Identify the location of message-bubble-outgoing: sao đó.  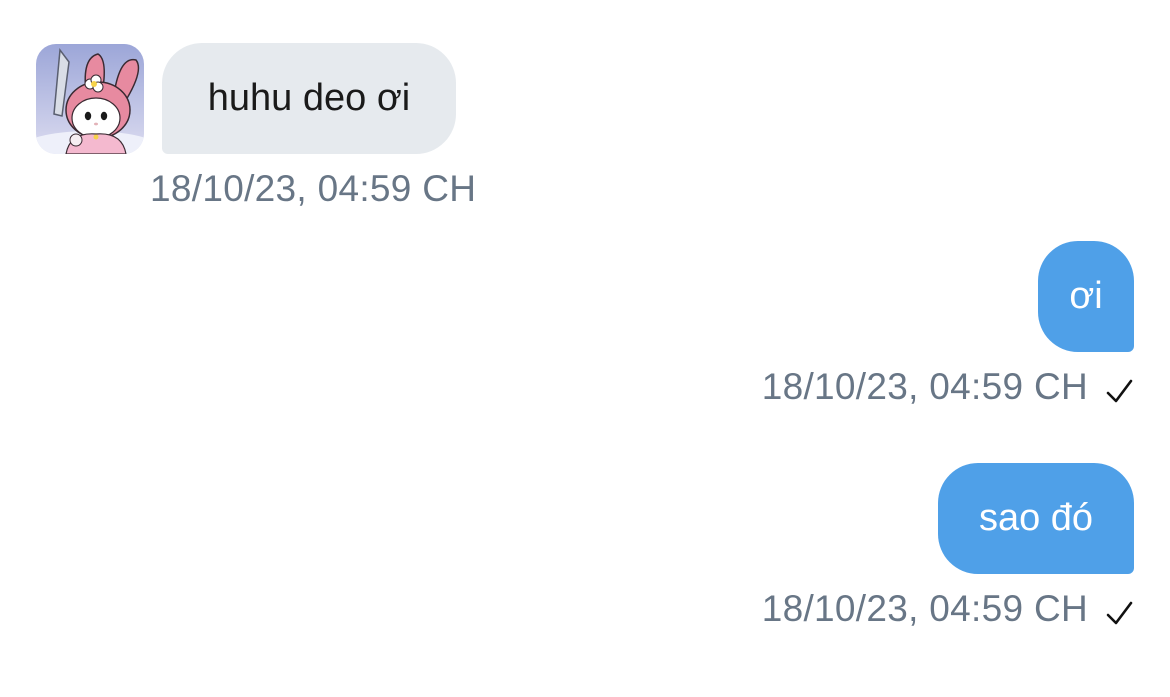
(1036, 518).